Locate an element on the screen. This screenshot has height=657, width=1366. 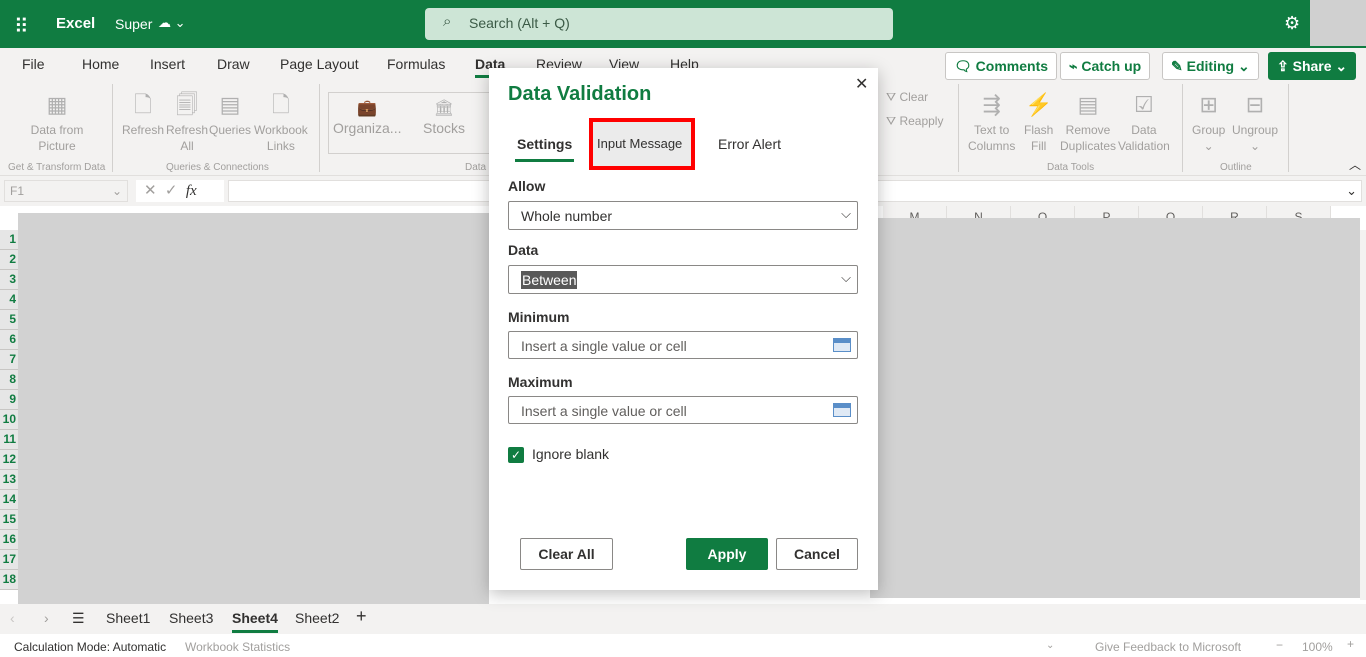
cancel-icon: ✕ is located at coordinates (150, 190).